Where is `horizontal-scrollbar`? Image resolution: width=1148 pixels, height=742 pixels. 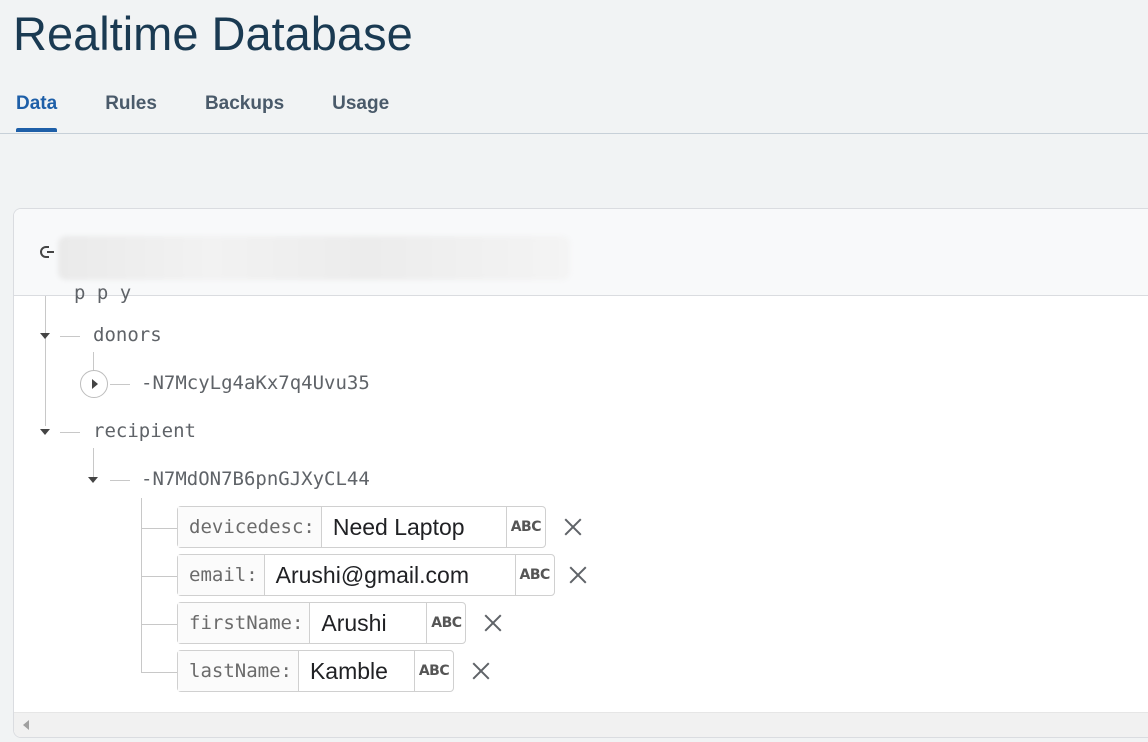
horizontal-scrollbar is located at coordinates (581, 724).